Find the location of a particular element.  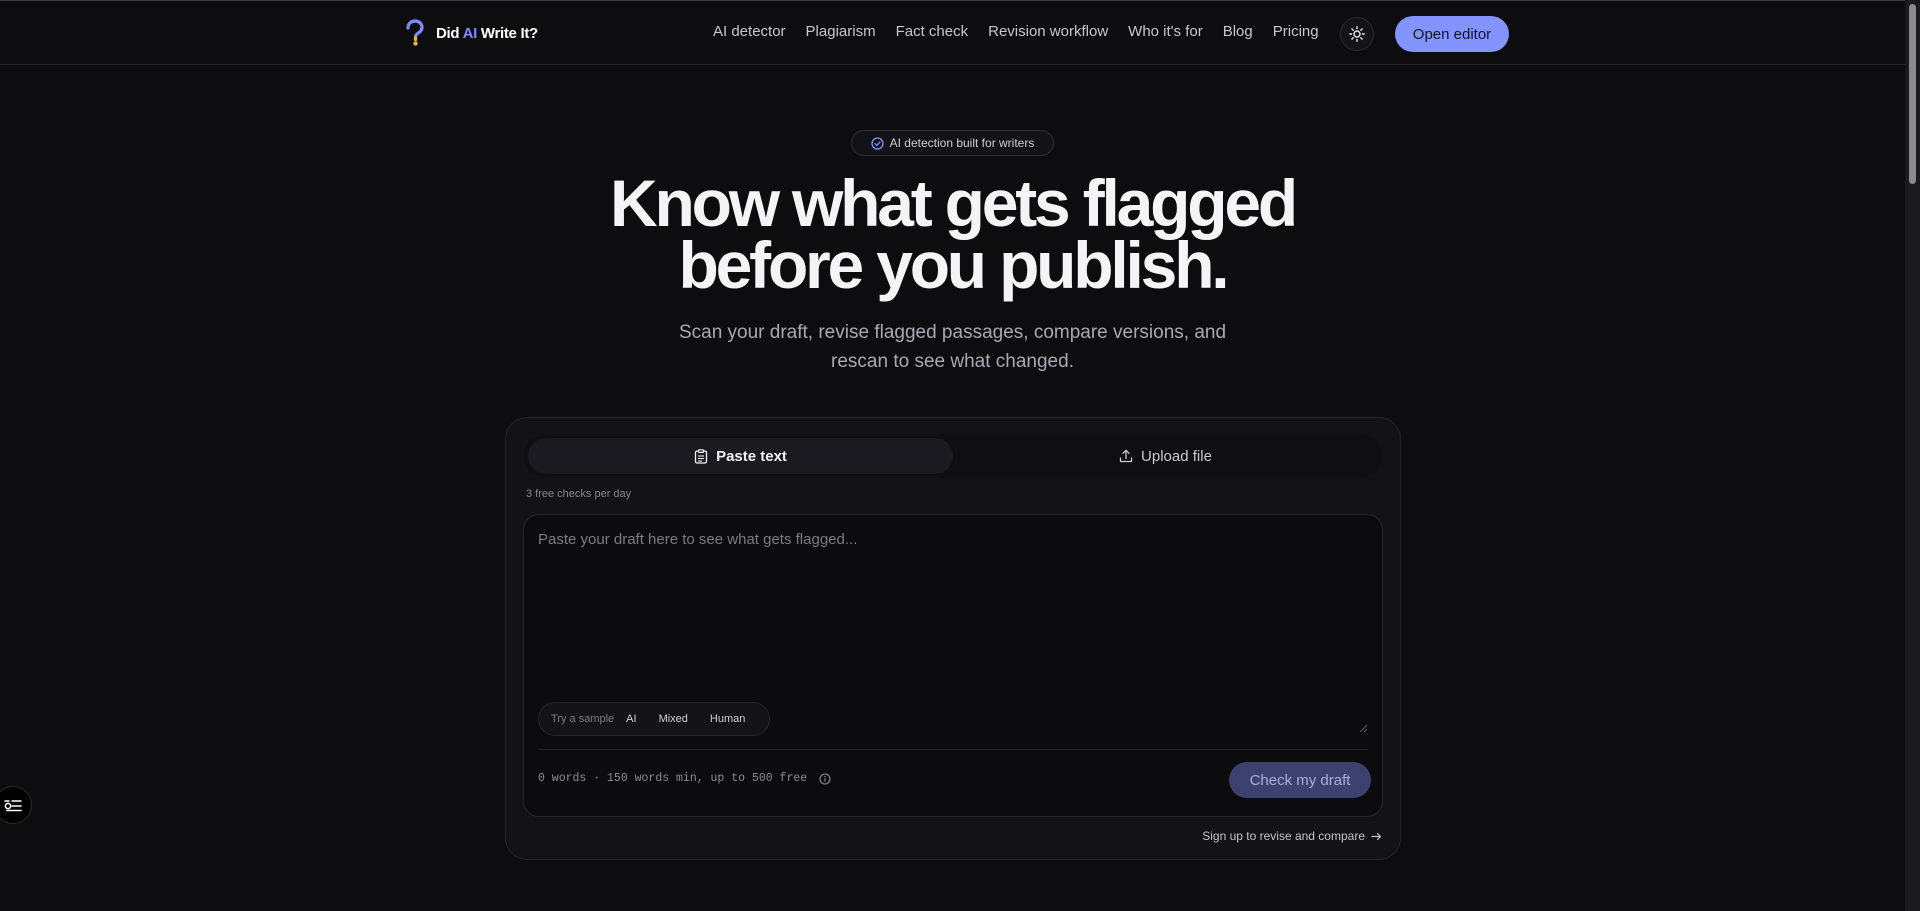

nav-pricing: Pricing is located at coordinates (1296, 31).